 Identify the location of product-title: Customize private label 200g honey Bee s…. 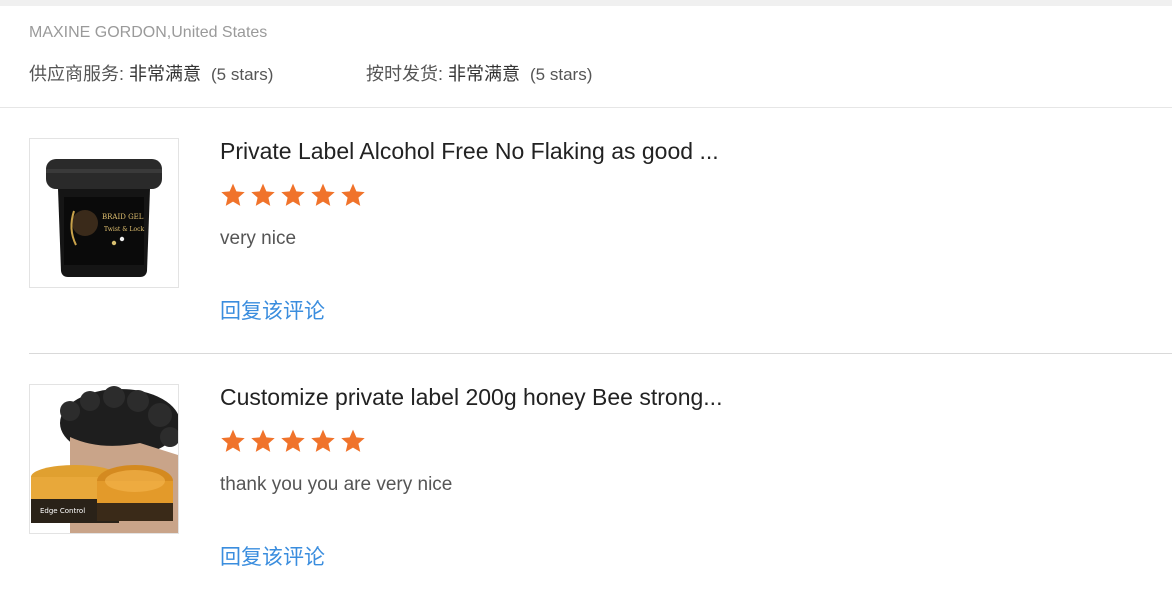
(471, 397).